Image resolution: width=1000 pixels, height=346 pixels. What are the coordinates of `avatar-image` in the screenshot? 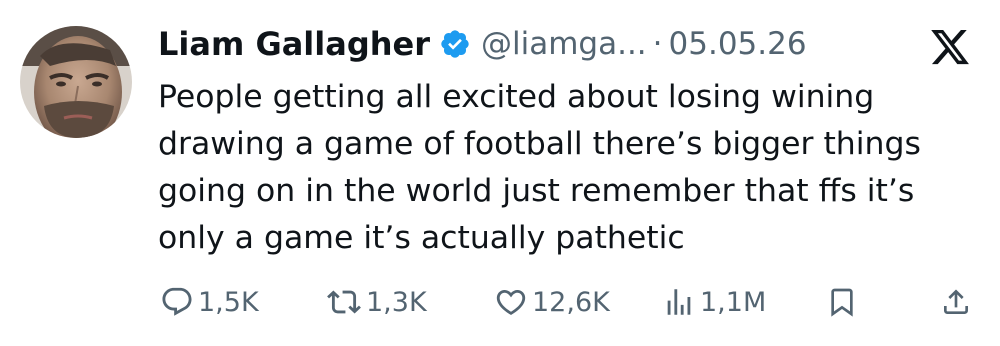 It's located at (76, 82).